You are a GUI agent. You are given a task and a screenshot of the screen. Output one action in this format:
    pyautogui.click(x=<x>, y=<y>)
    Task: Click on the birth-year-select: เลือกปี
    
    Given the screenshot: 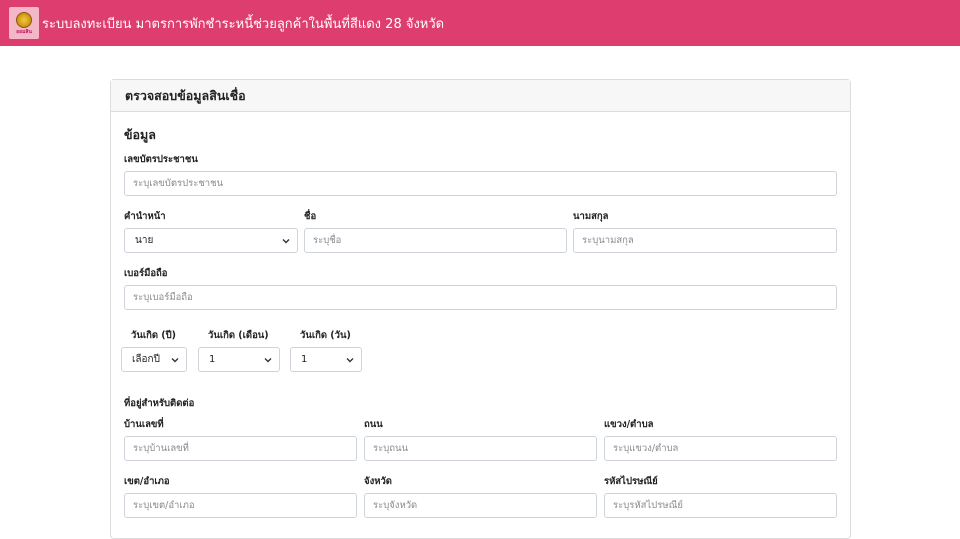 What is the action you would take?
    pyautogui.click(x=154, y=359)
    